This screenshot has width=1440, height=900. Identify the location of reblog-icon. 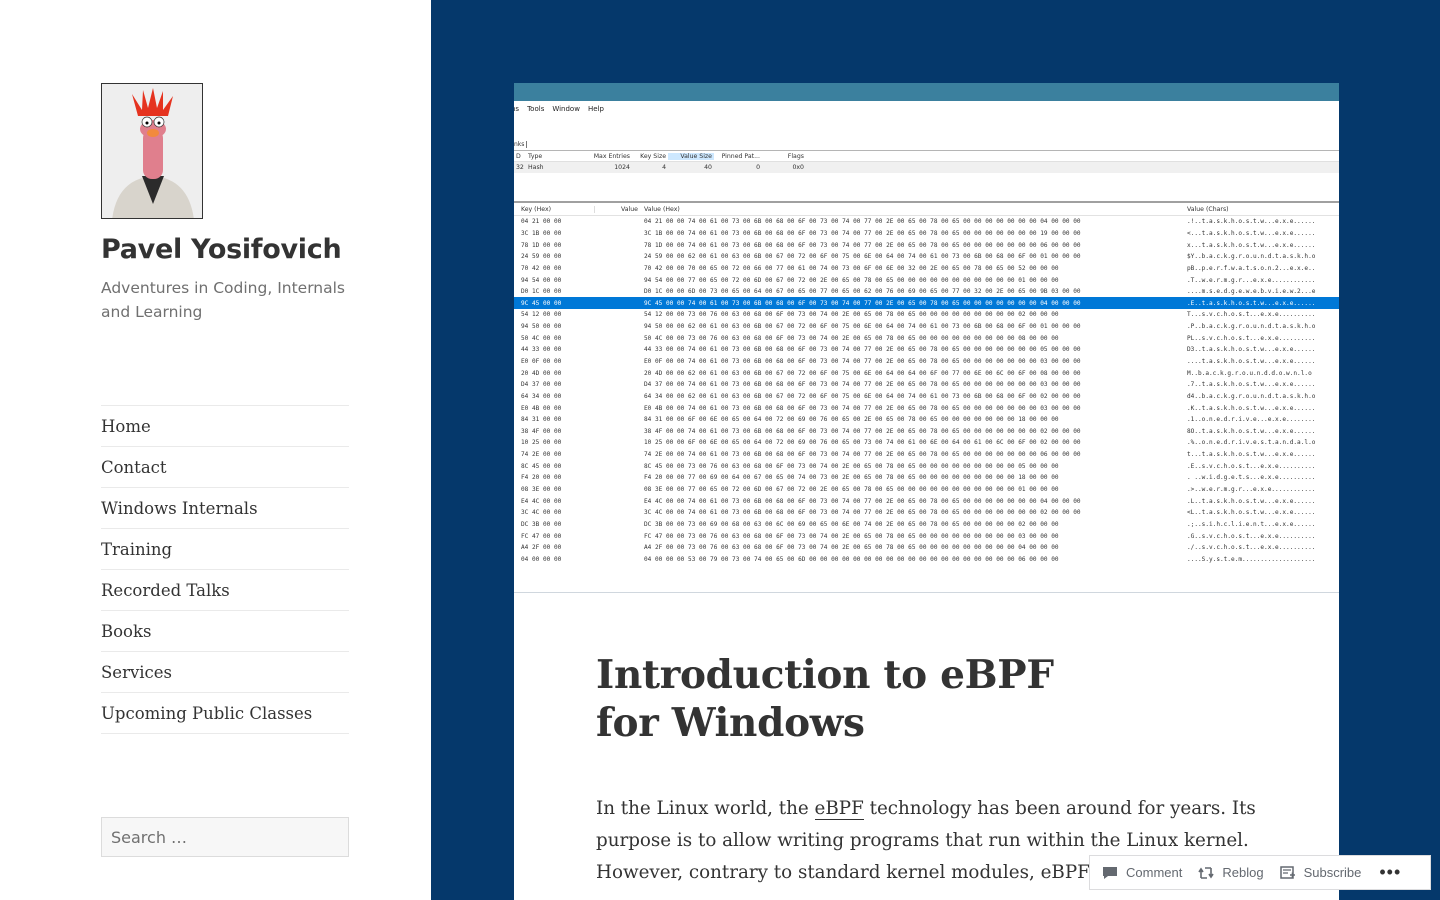
(1206, 872).